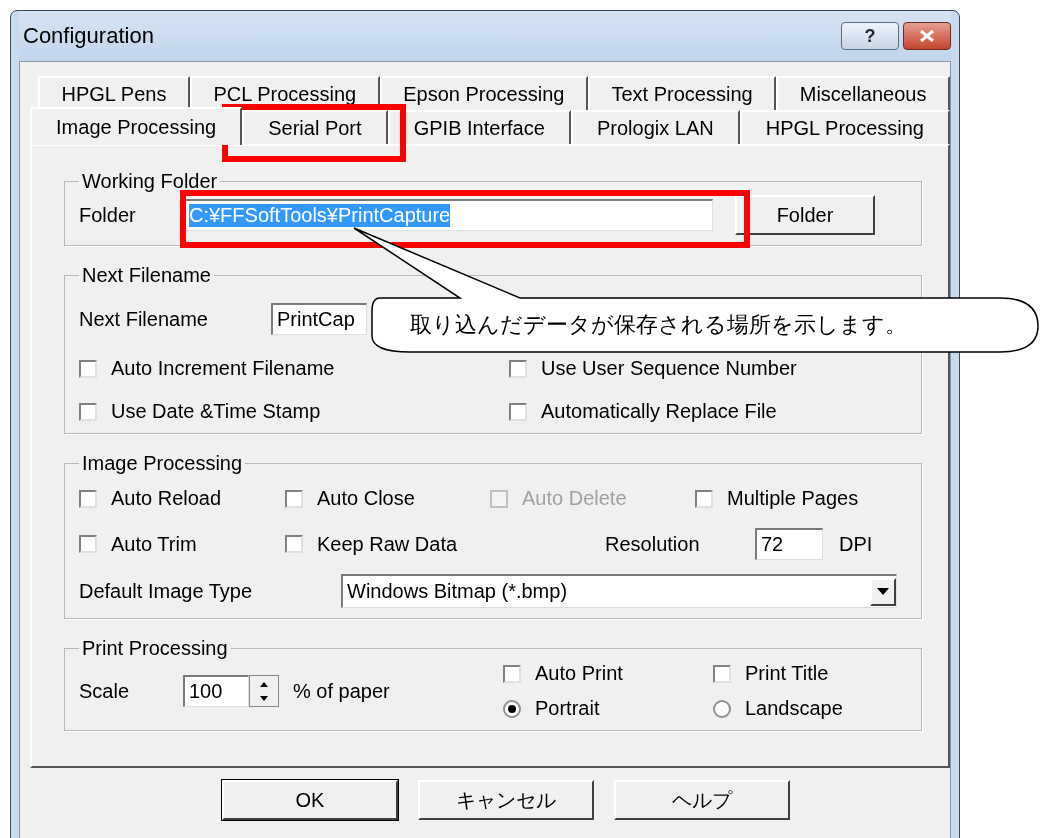  Describe the element at coordinates (264, 698) in the screenshot. I see `down-arrow-icon` at that location.